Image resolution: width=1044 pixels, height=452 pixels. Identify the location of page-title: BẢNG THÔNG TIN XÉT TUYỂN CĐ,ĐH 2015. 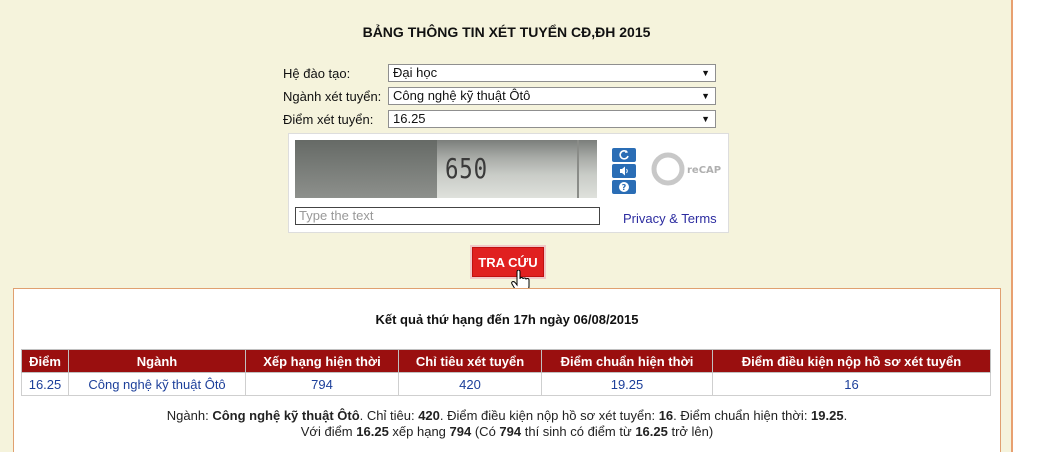
(506, 32).